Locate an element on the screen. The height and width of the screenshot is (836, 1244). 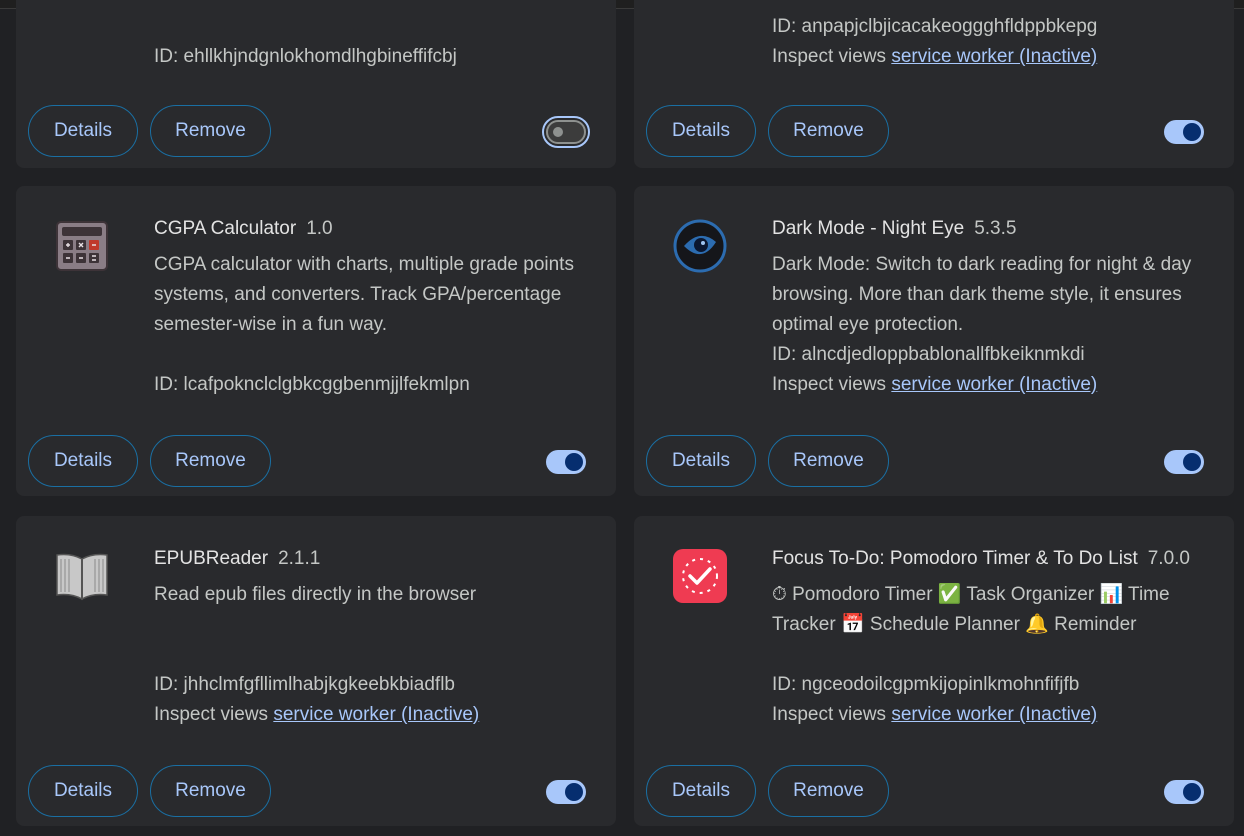
extension-name: EPUBReader is located at coordinates (211, 558).